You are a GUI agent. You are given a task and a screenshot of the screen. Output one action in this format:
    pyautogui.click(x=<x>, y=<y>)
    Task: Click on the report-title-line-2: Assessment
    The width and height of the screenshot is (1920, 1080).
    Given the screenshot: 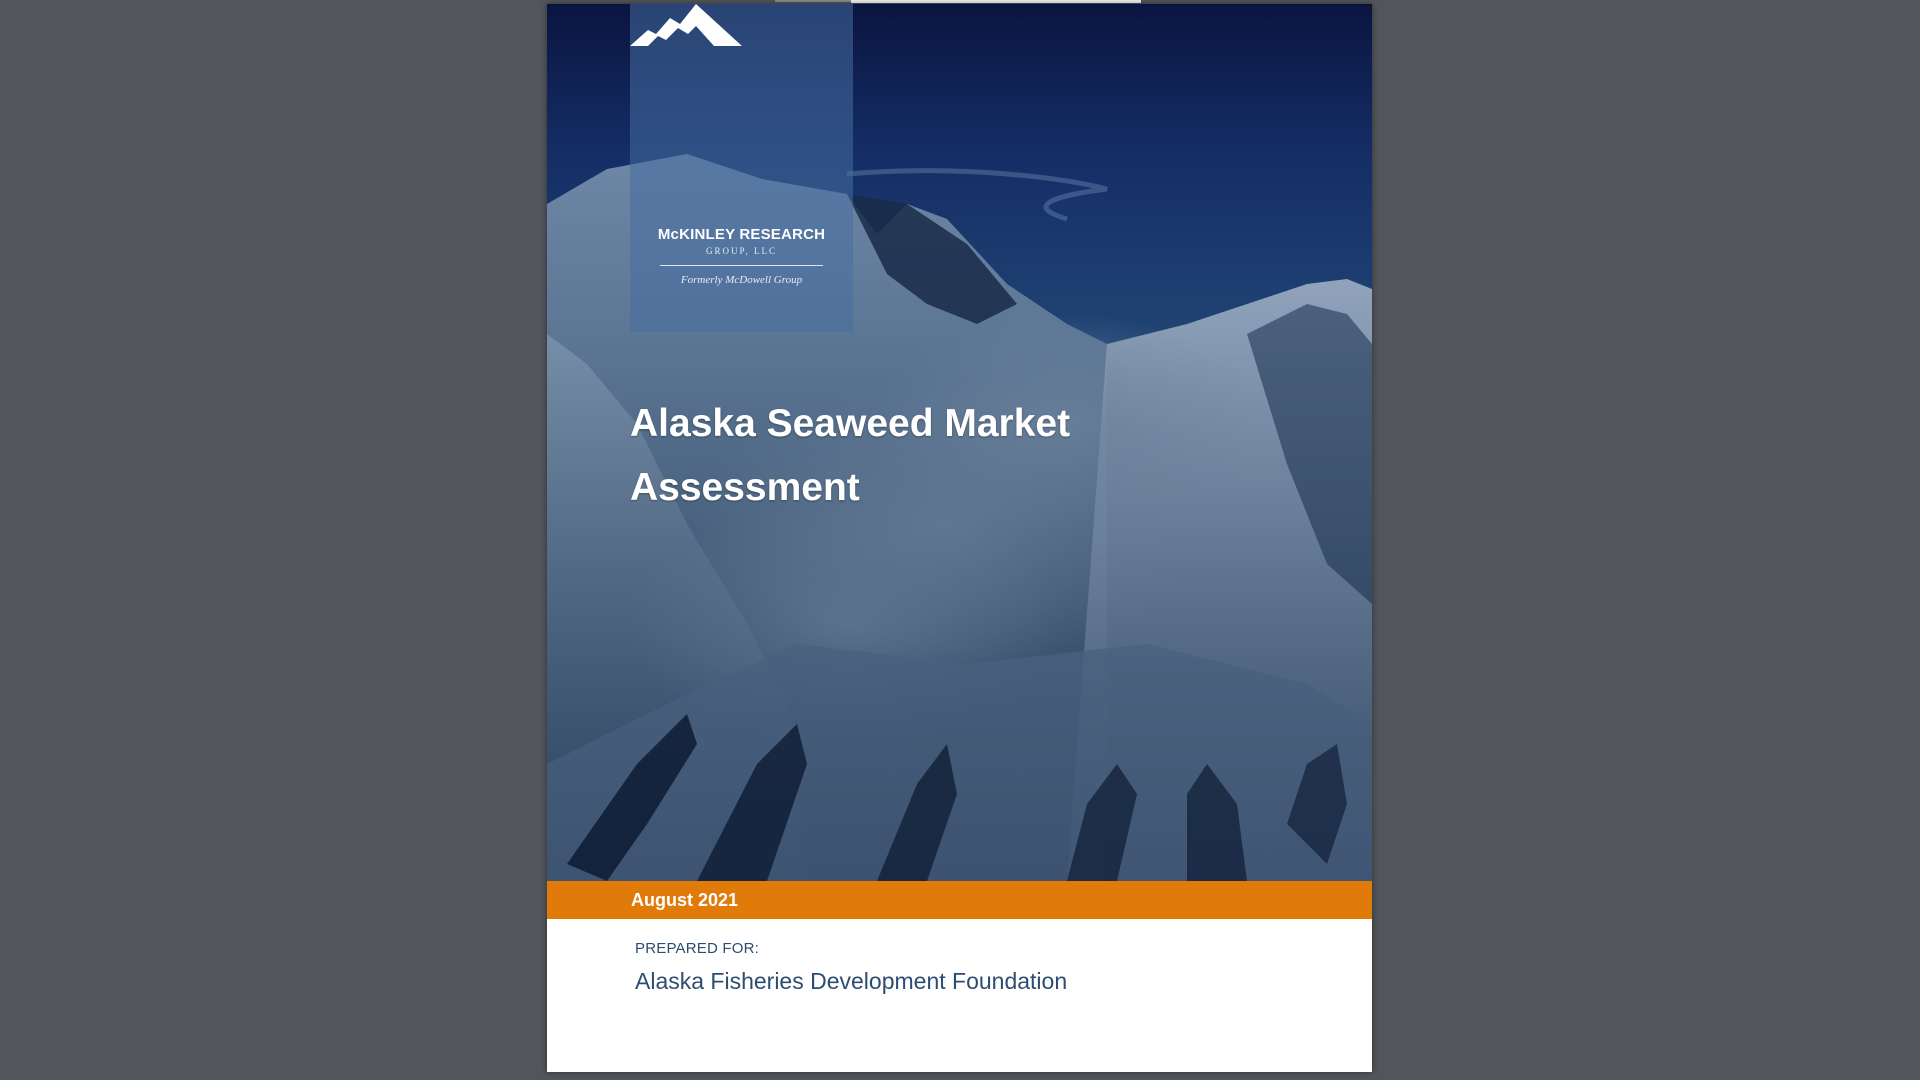 What is the action you would take?
    pyautogui.click(x=745, y=487)
    